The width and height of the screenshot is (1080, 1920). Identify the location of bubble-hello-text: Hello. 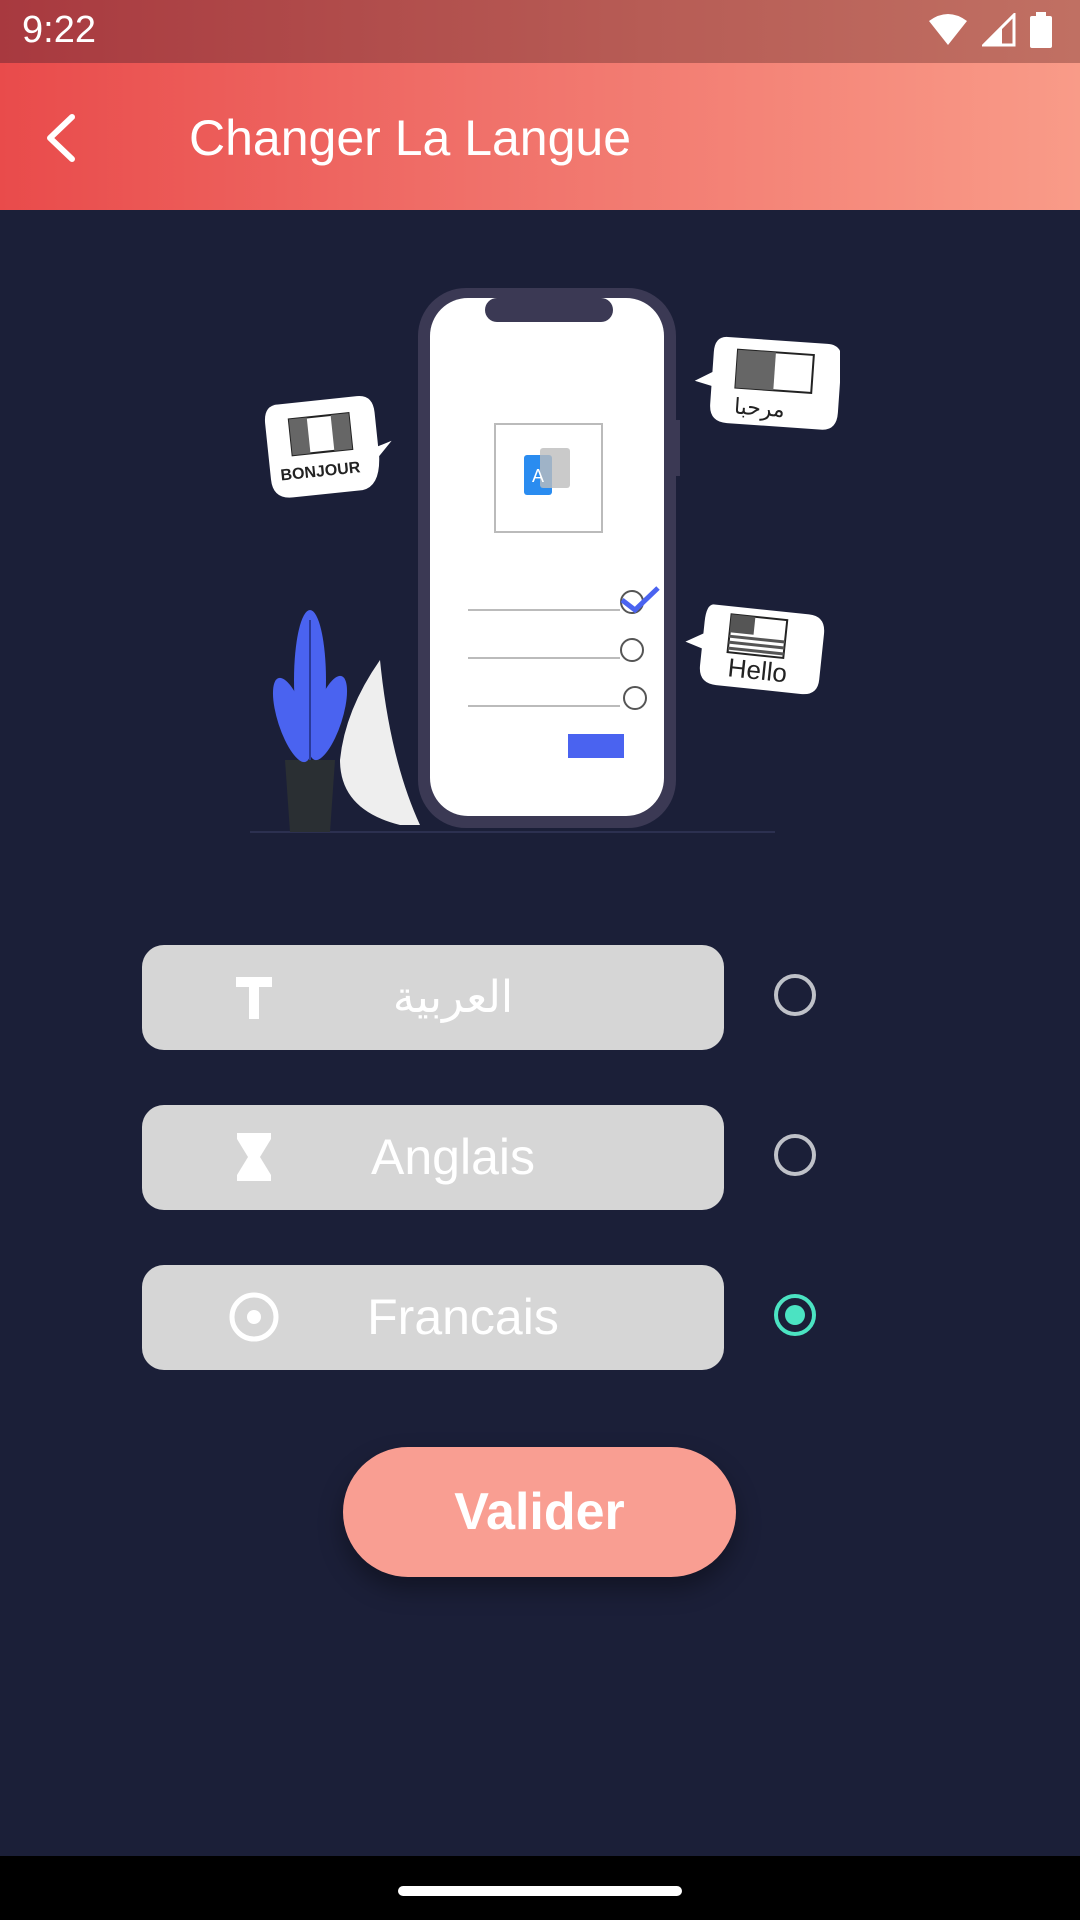
(757, 670).